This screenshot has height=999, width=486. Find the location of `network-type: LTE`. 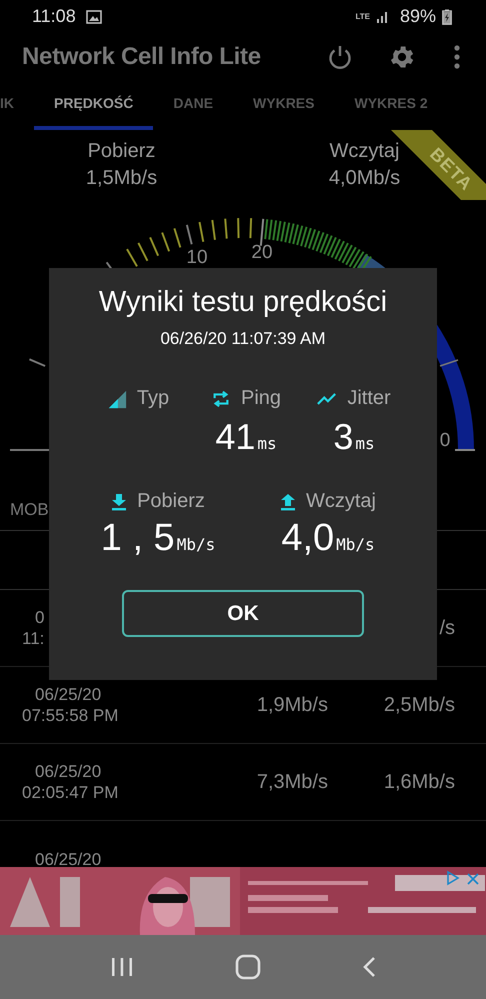

network-type: LTE is located at coordinates (362, 16).